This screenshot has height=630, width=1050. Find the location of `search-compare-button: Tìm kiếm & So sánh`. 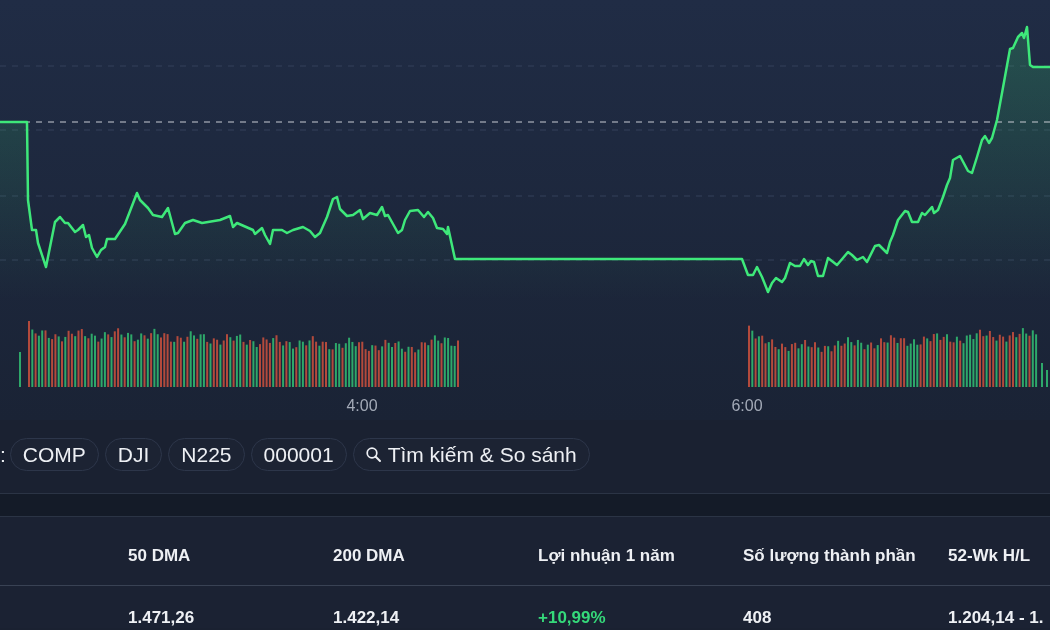

search-compare-button: Tìm kiếm & So sánh is located at coordinates (471, 454).